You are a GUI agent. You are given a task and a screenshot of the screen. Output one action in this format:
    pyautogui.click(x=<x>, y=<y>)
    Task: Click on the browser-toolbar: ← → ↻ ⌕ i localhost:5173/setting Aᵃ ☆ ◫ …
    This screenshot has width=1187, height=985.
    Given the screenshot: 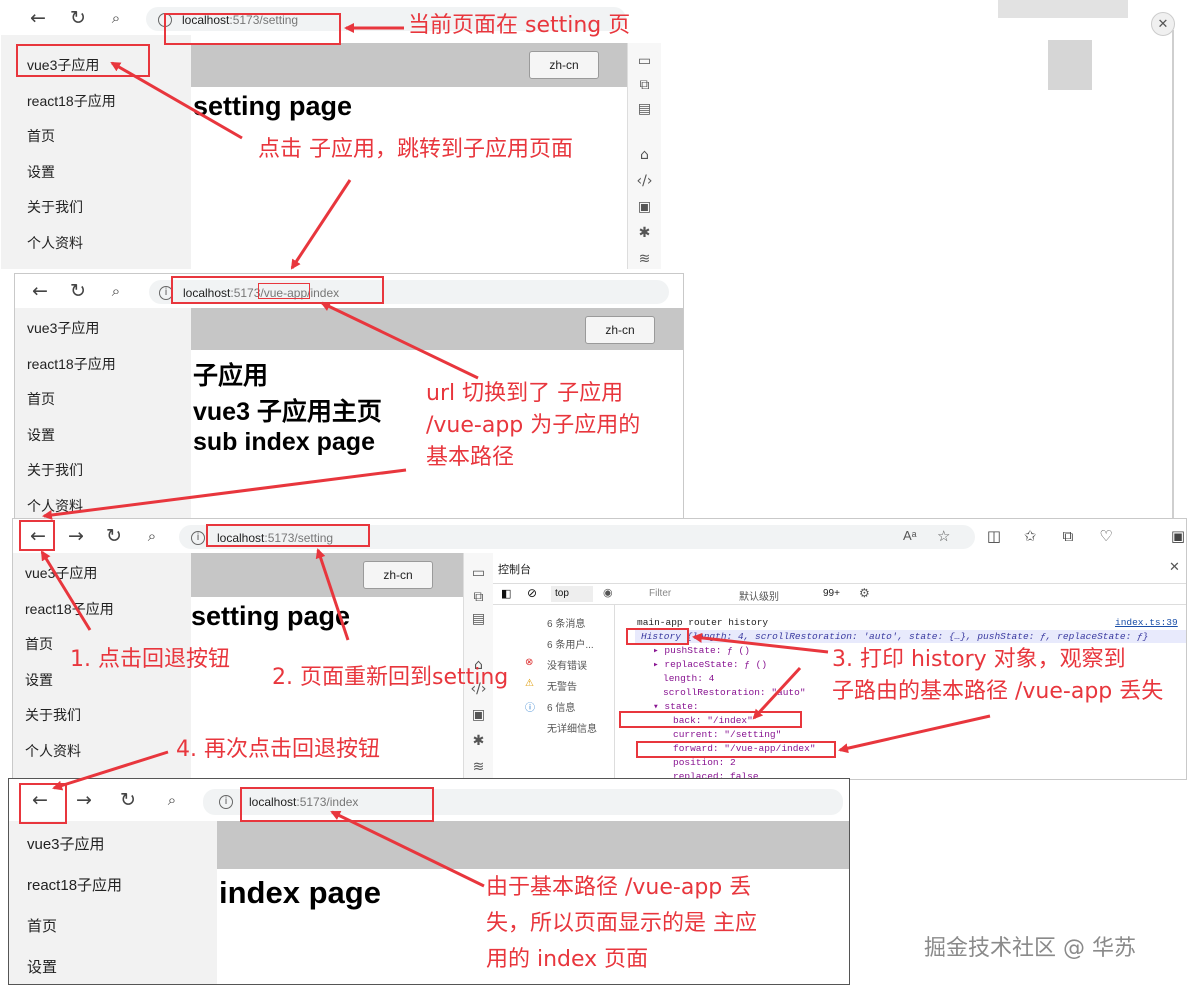 What is the action you would take?
    pyautogui.click(x=599, y=536)
    